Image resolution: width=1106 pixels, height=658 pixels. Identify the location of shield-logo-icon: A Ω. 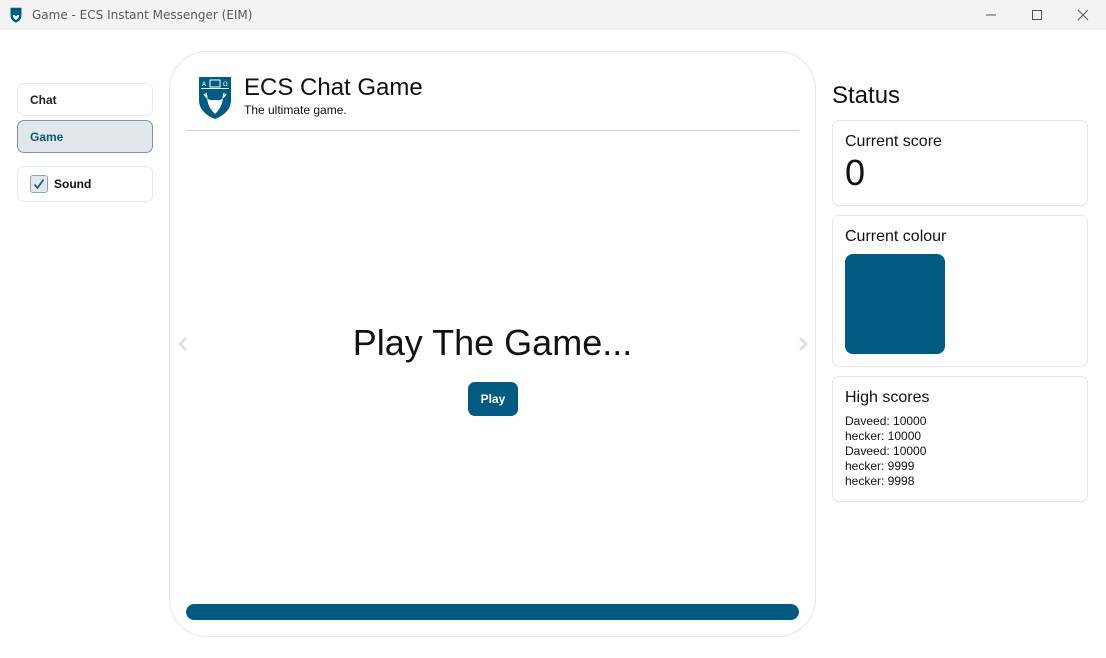
(215, 98).